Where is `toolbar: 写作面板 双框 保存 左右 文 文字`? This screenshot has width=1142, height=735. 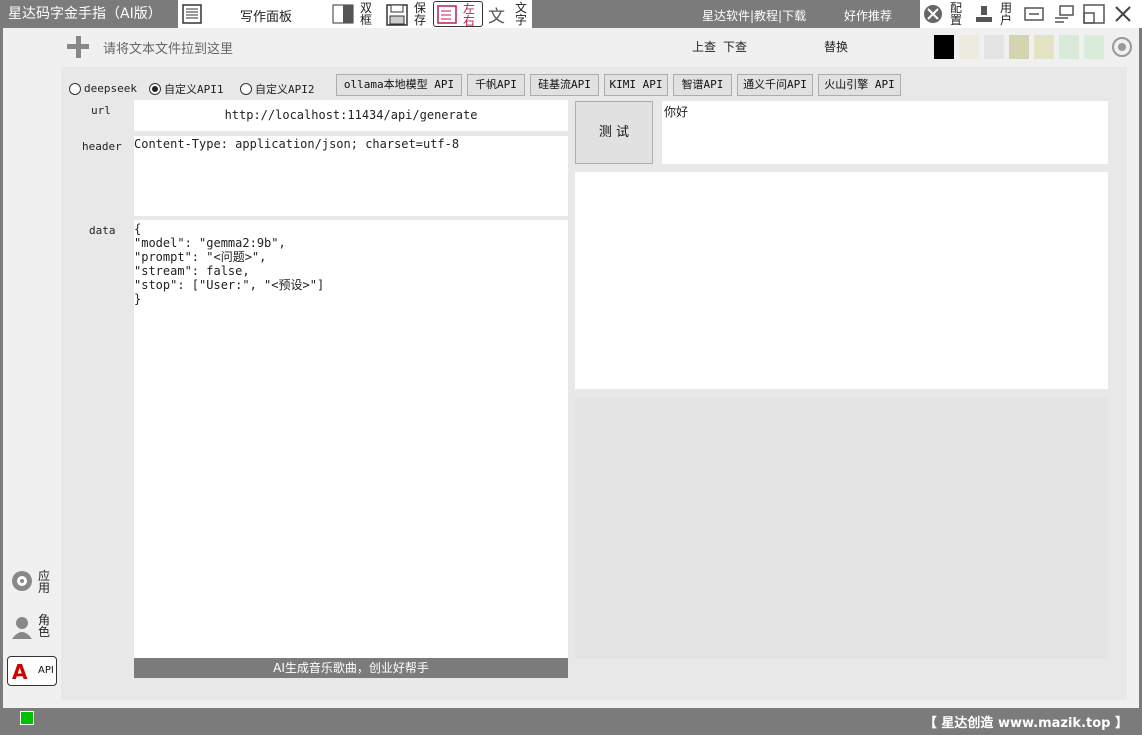
toolbar: 写作面板 双框 保存 左右 文 文字 is located at coordinates (355, 14).